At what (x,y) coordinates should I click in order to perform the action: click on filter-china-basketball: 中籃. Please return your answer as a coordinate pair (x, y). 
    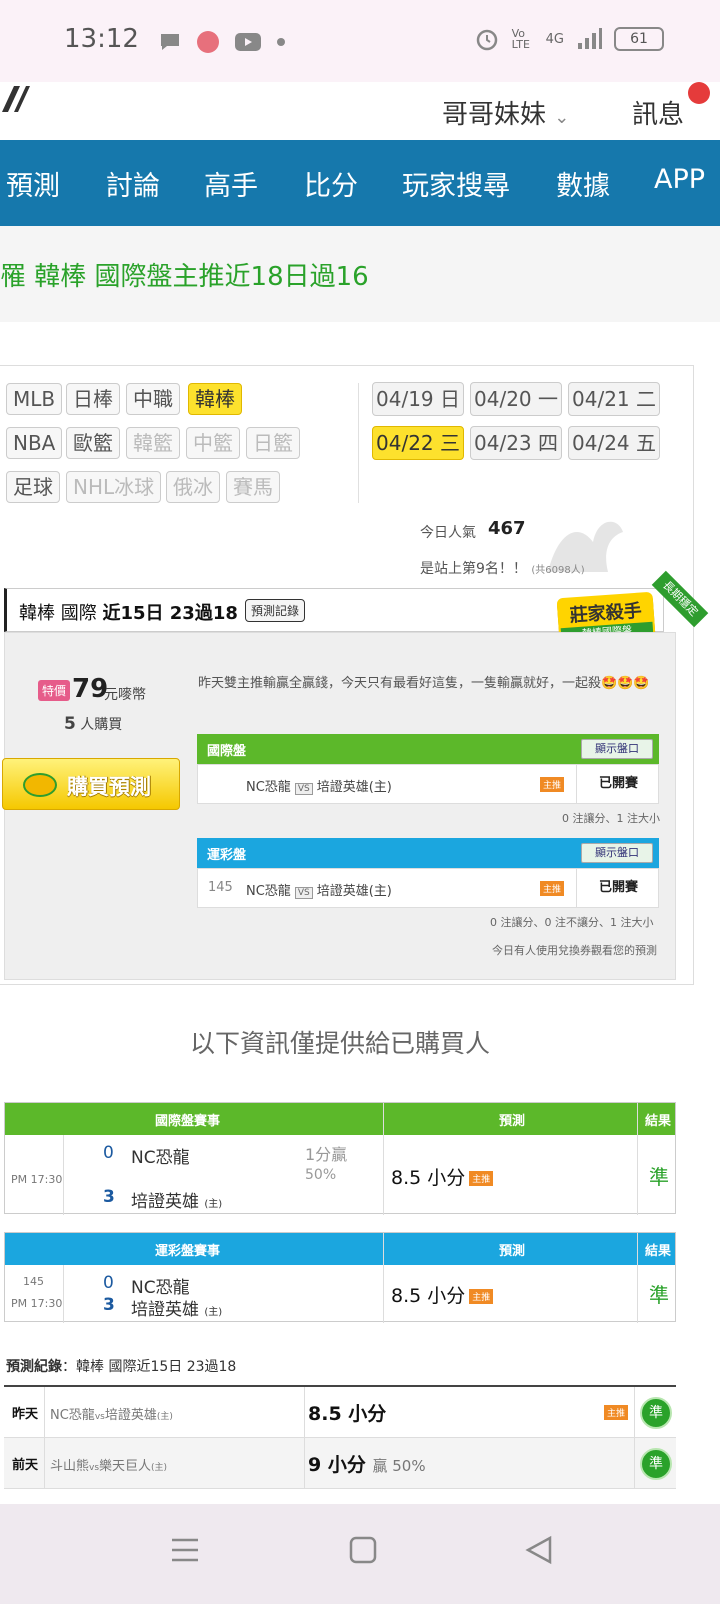
    Looking at the image, I should click on (213, 443).